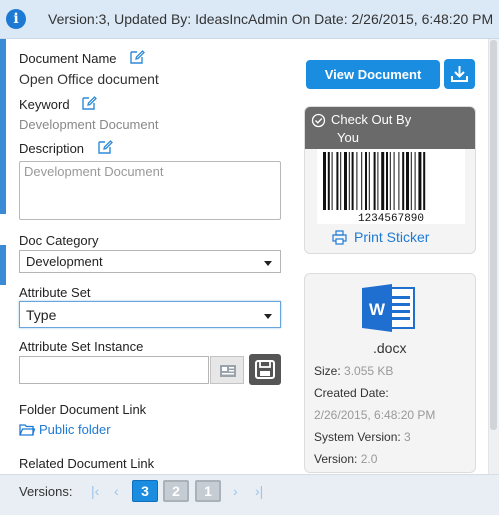  I want to click on public-folder-link: Public folder, so click(75, 429).